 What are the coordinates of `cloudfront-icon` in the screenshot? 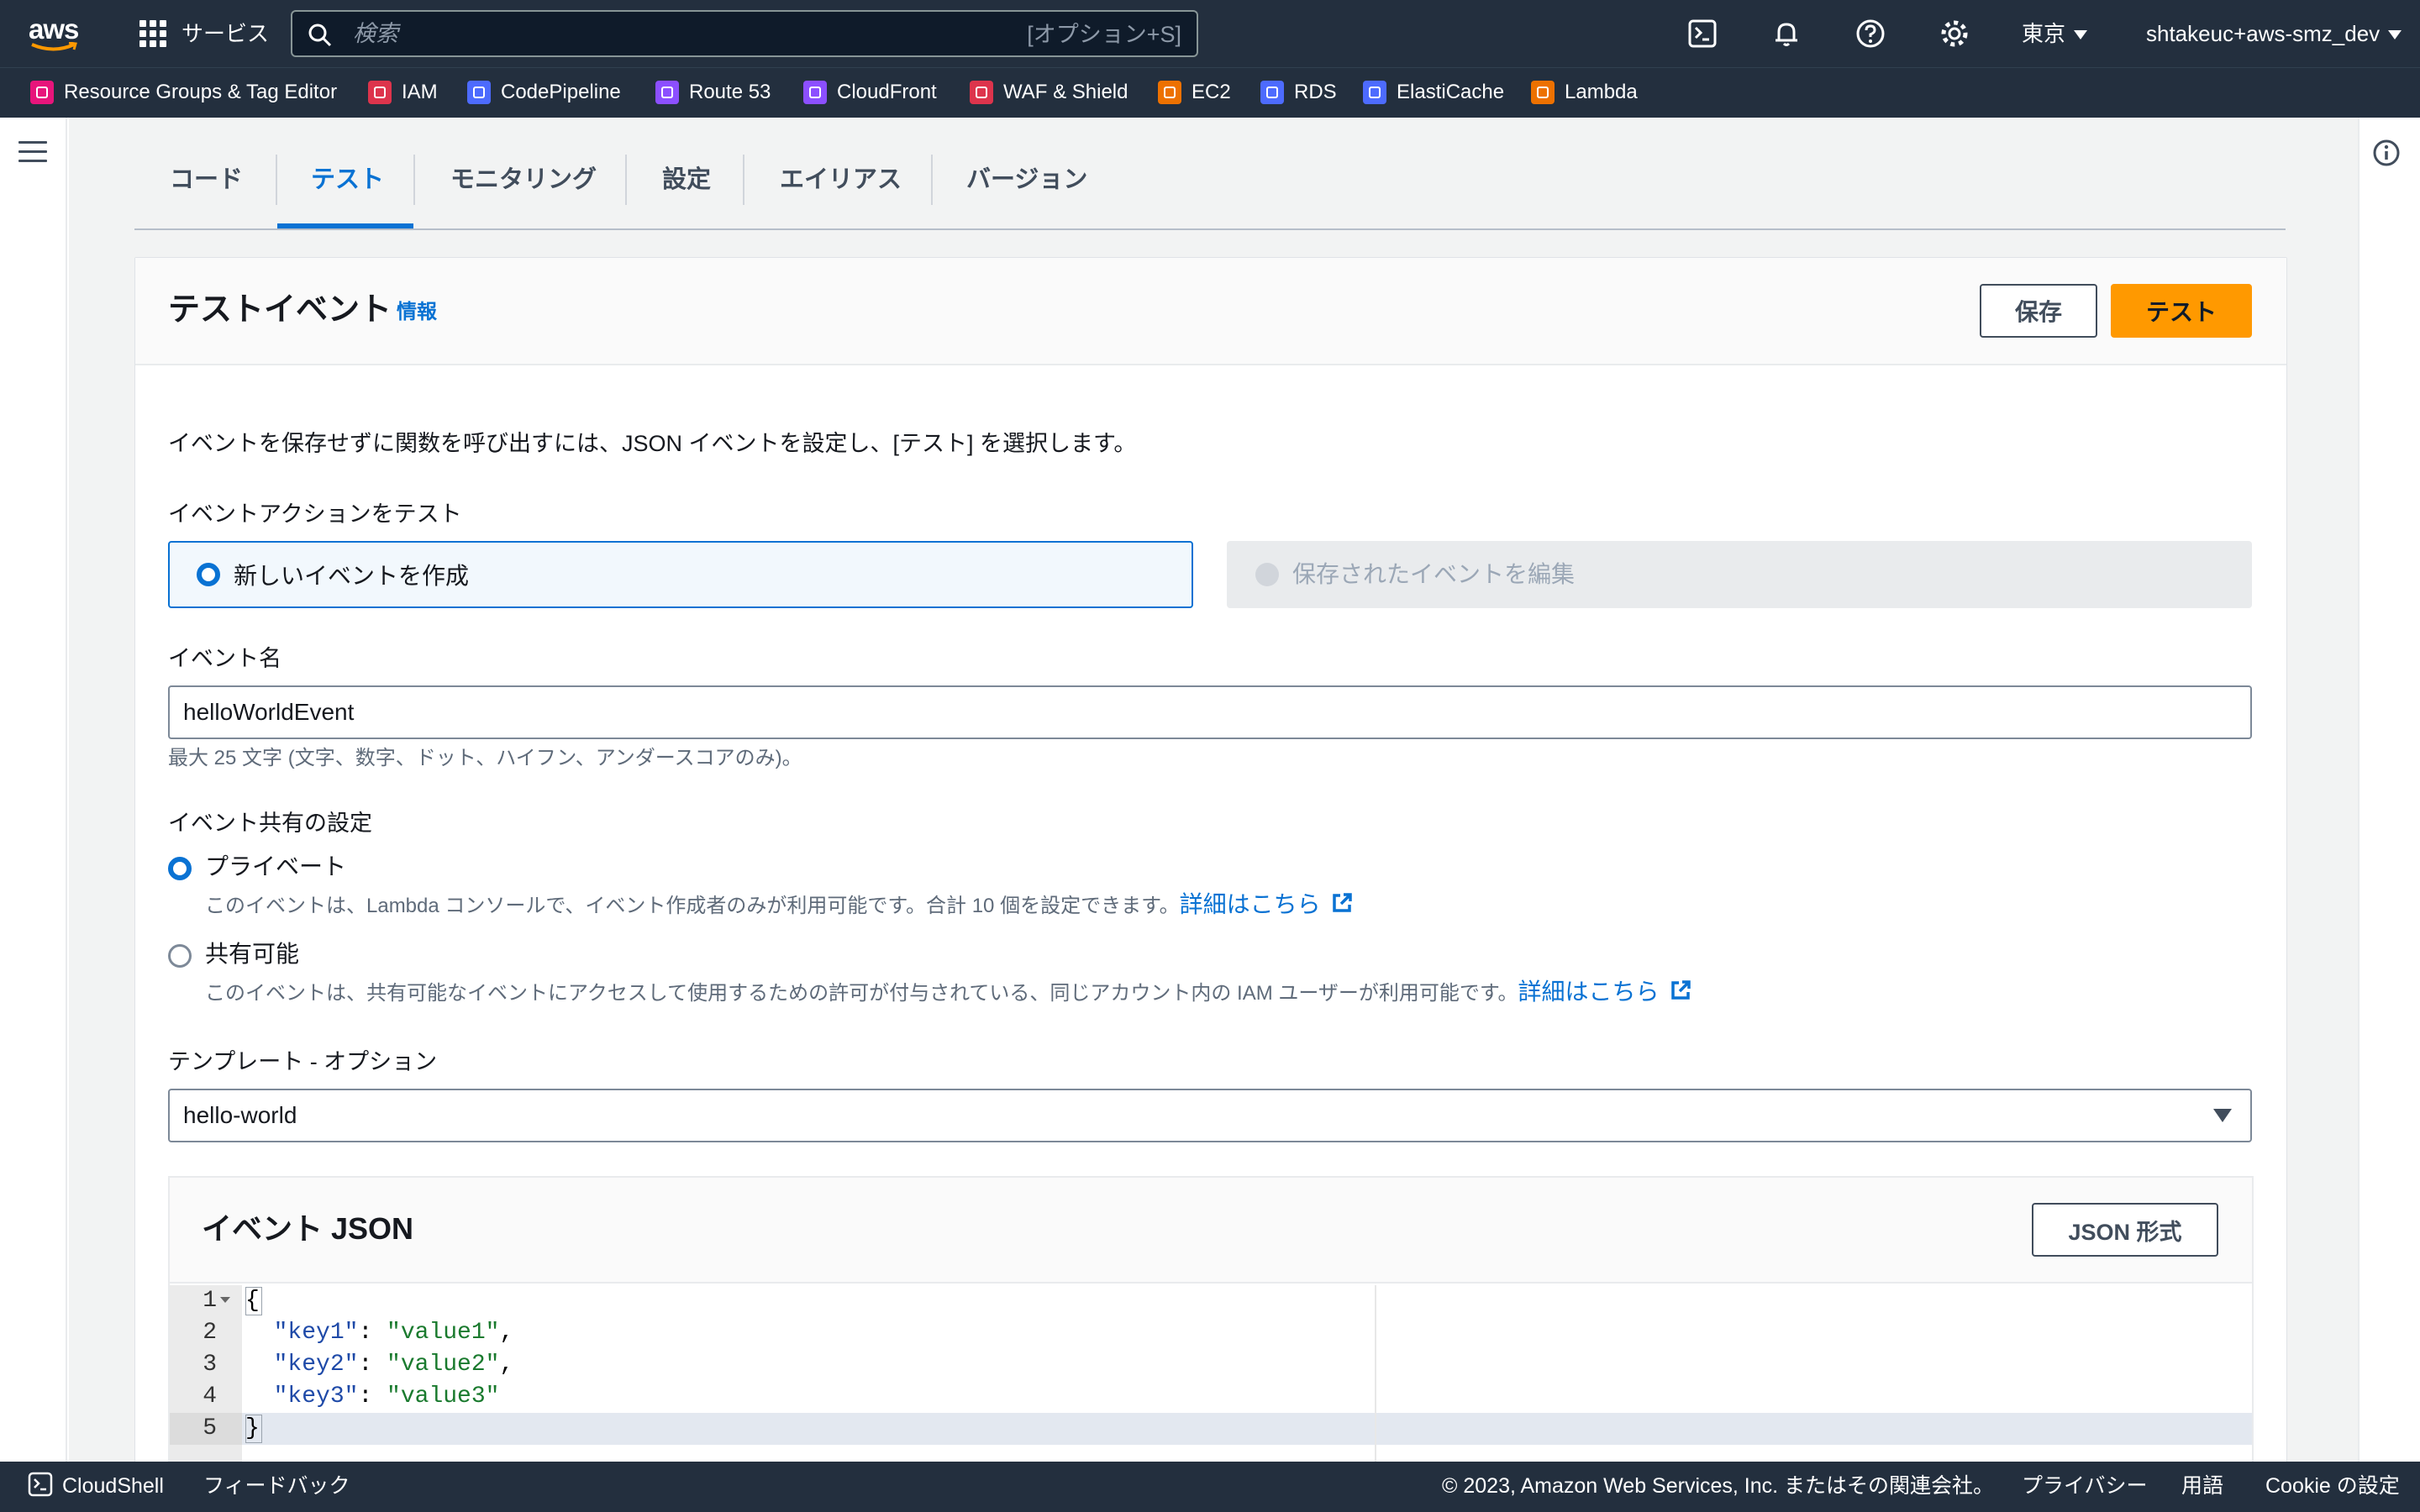 It's located at (815, 92).